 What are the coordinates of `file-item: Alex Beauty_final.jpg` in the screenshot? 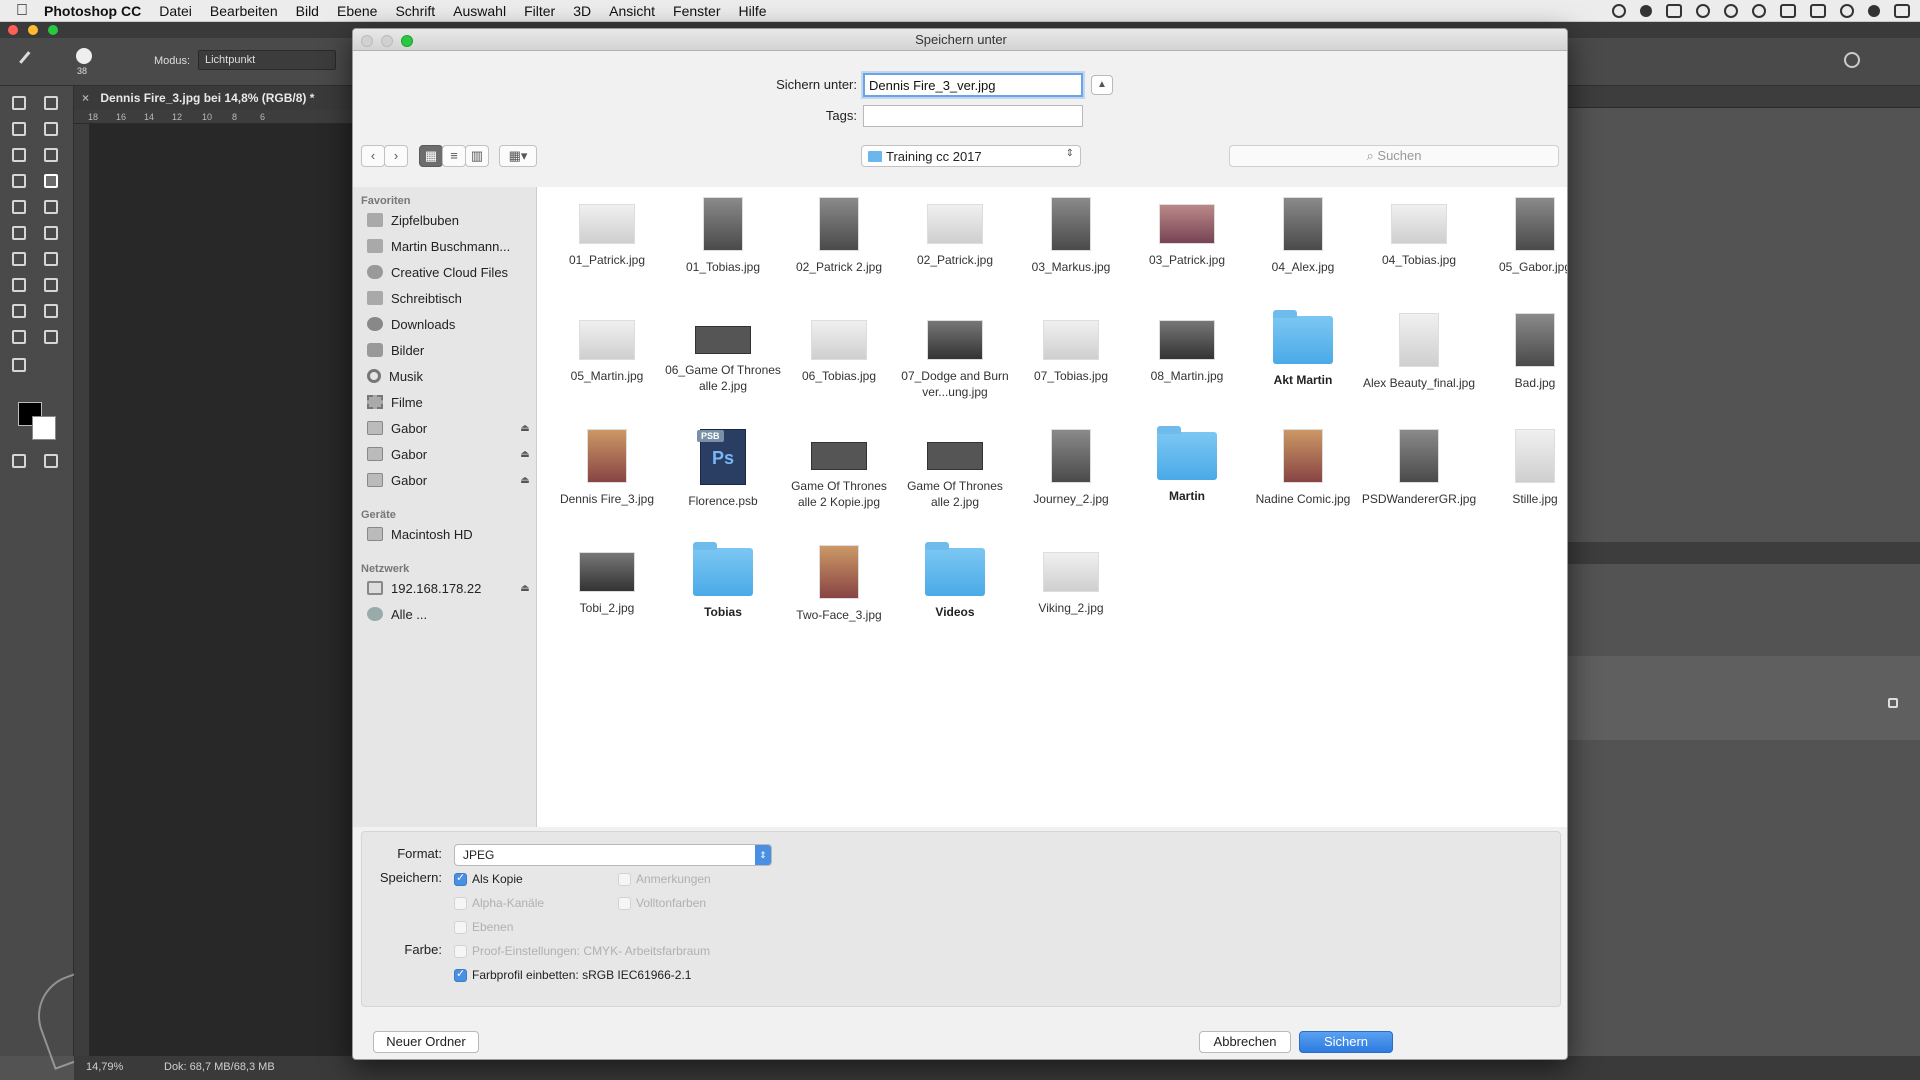 It's located at (1419, 352).